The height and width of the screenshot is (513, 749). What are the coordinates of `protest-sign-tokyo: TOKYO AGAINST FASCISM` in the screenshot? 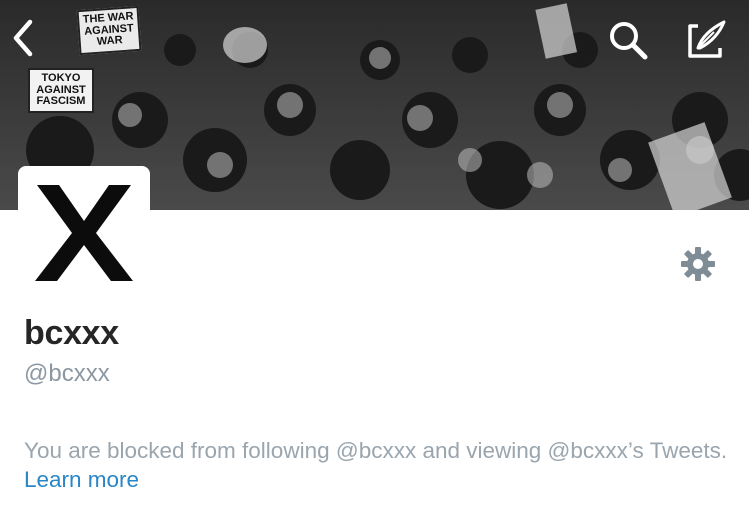 It's located at (61, 90).